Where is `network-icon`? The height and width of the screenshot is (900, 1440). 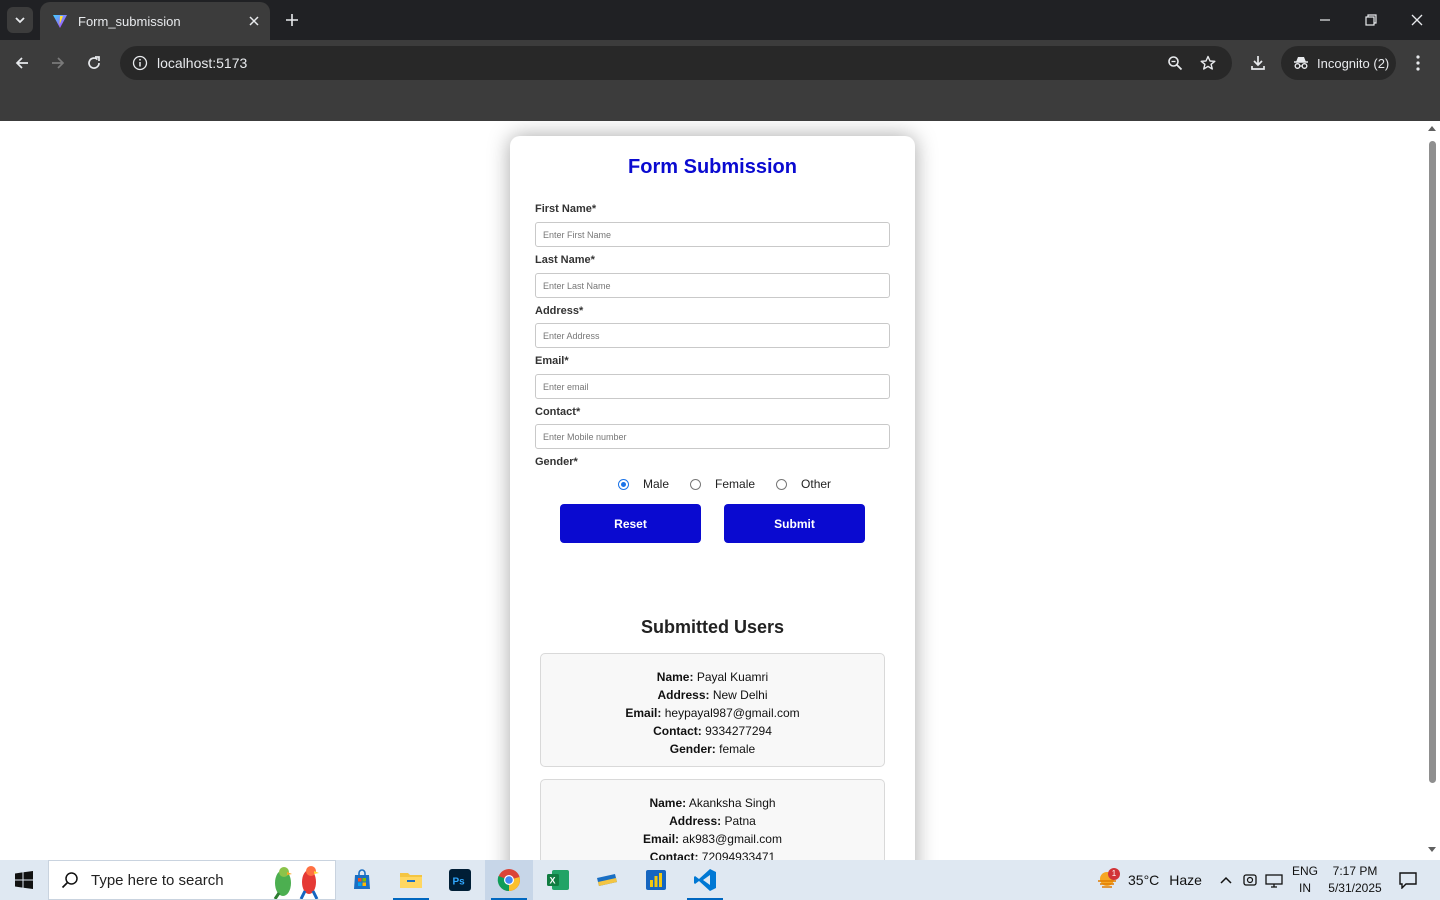
network-icon is located at coordinates (1274, 880).